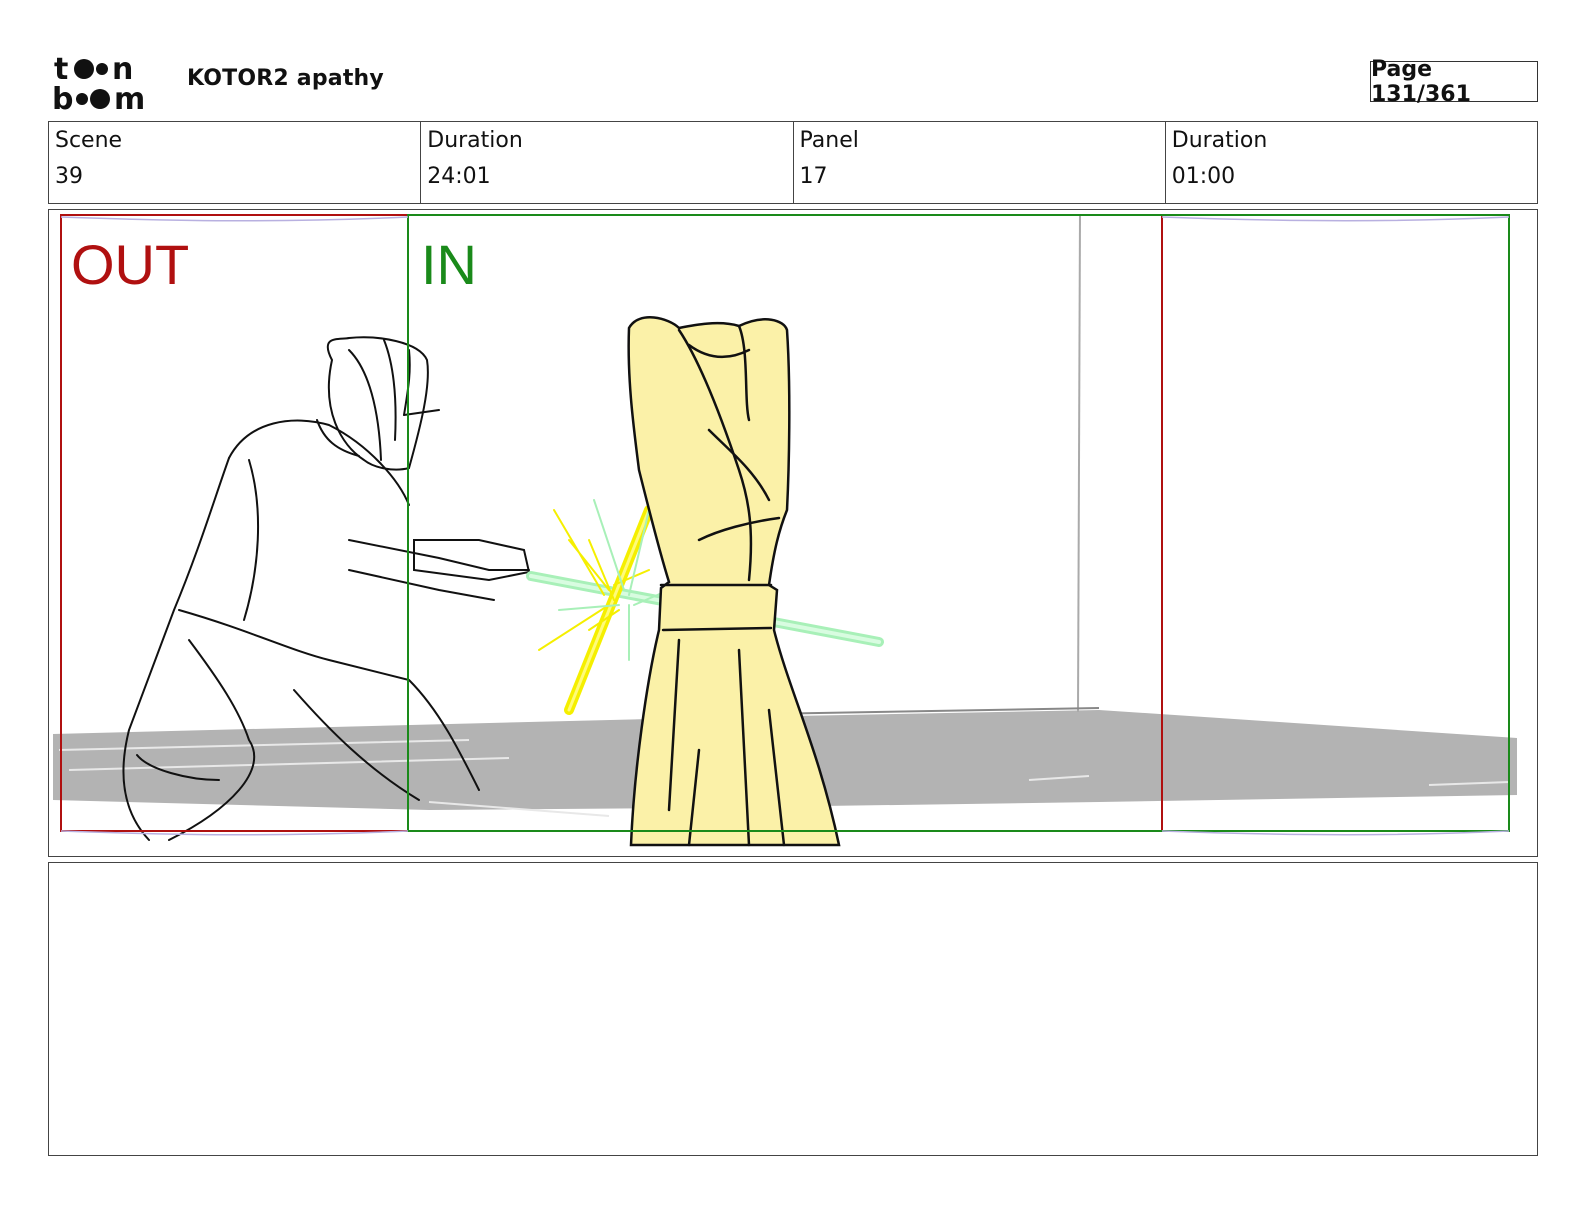 This screenshot has height=1224, width=1584. I want to click on panel-label: Panel, so click(829, 140).